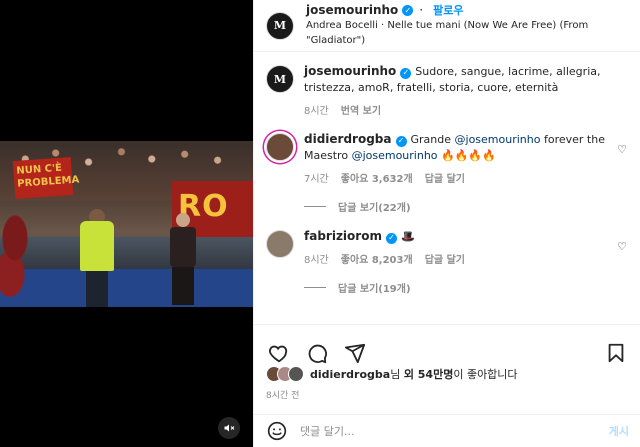  What do you see at coordinates (283, 396) in the screenshot?
I see `post-time: 8시간 전` at bounding box center [283, 396].